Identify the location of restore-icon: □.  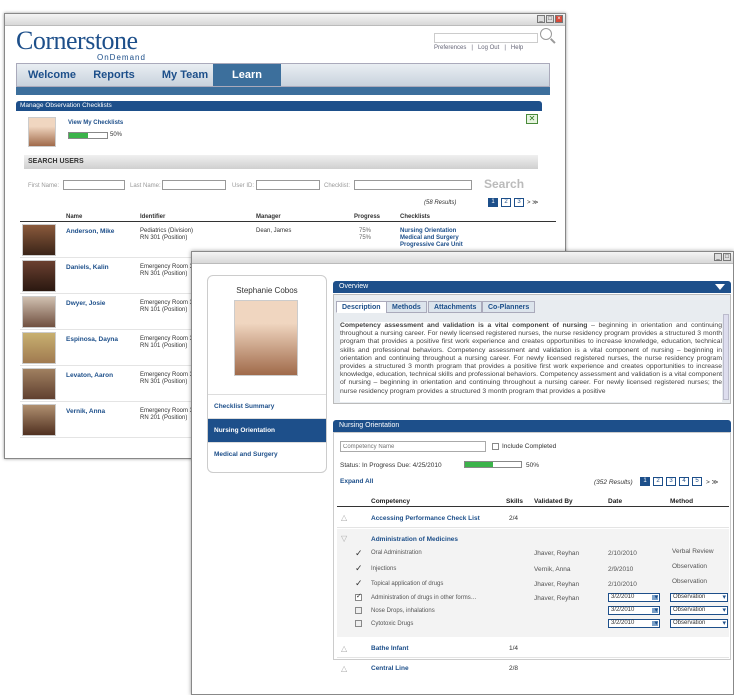
(727, 257).